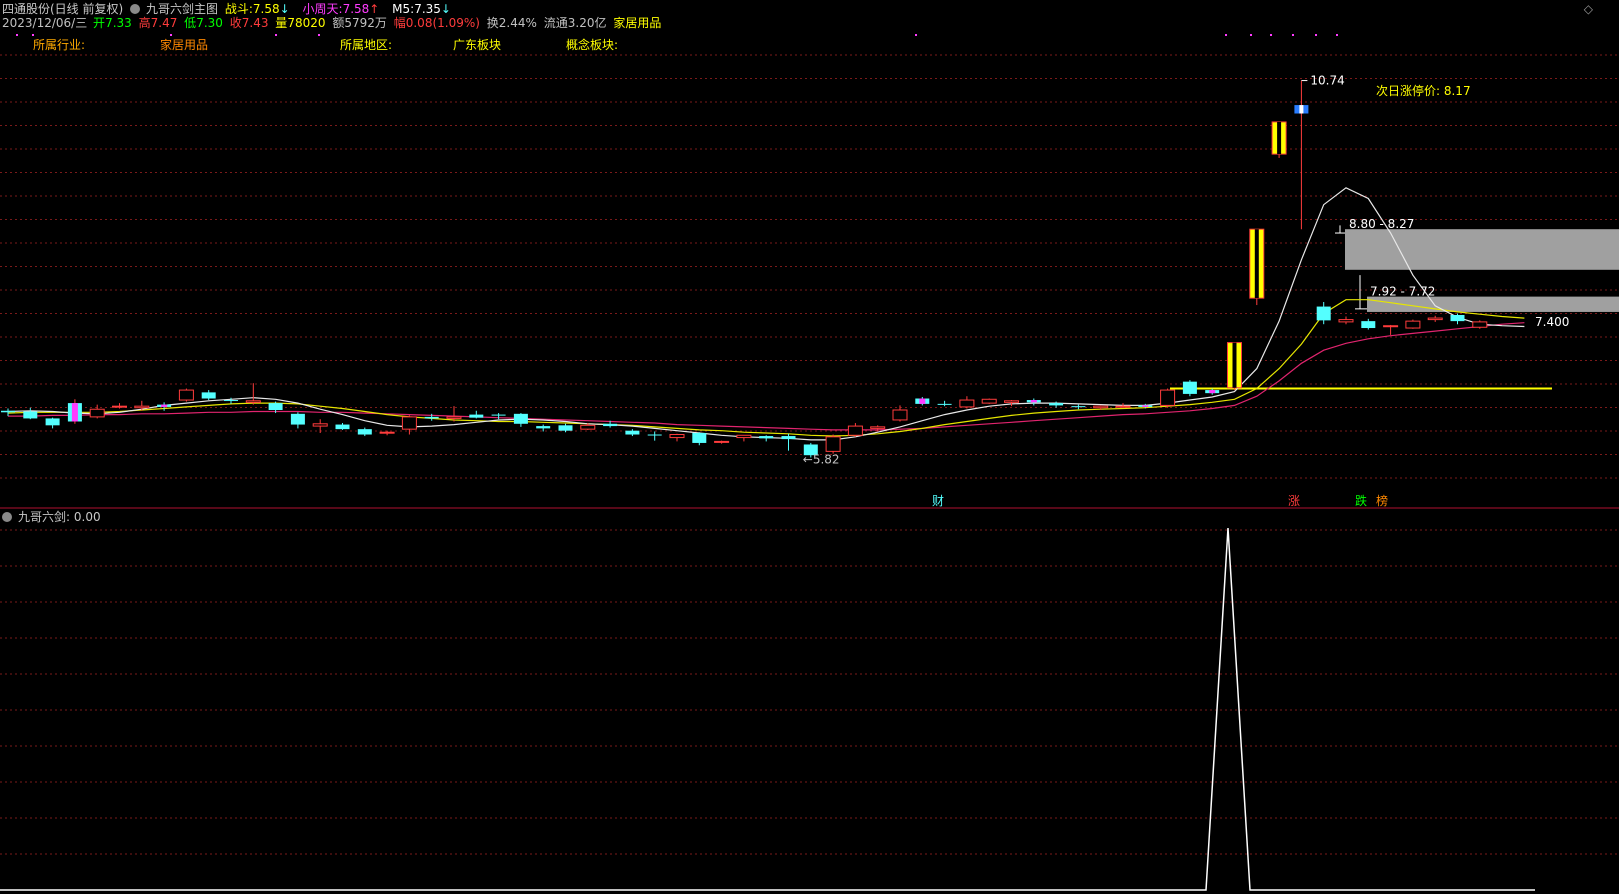  What do you see at coordinates (766, 376) in the screenshot?
I see `ma-line-pink` at bounding box center [766, 376].